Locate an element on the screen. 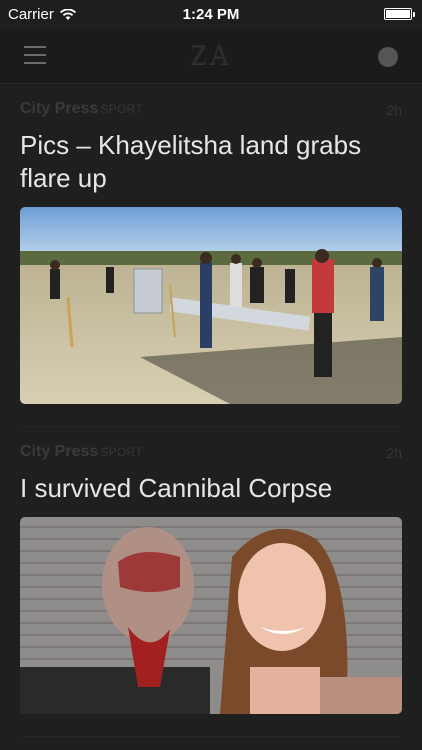 This screenshot has width=422, height=750. article-headline: I survived Cannibal Corpse is located at coordinates (211, 488).